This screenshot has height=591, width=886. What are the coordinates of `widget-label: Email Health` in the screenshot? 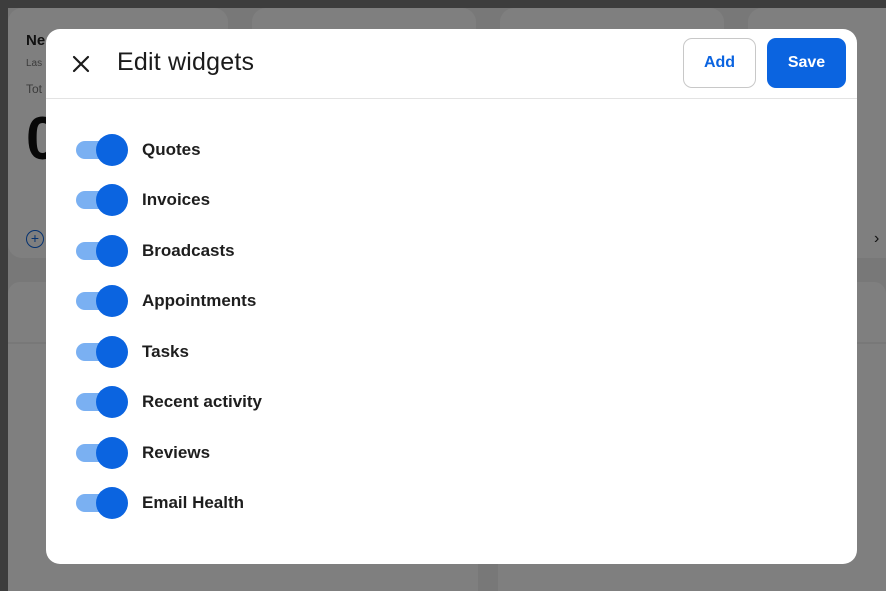 It's located at (193, 502).